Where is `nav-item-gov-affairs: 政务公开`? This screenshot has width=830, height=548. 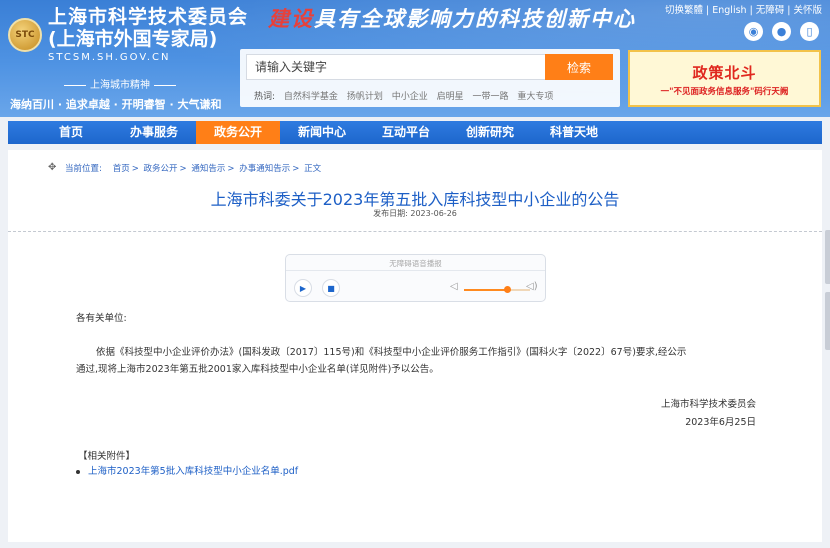
nav-item-gov-affairs: 政务公开 is located at coordinates (238, 132).